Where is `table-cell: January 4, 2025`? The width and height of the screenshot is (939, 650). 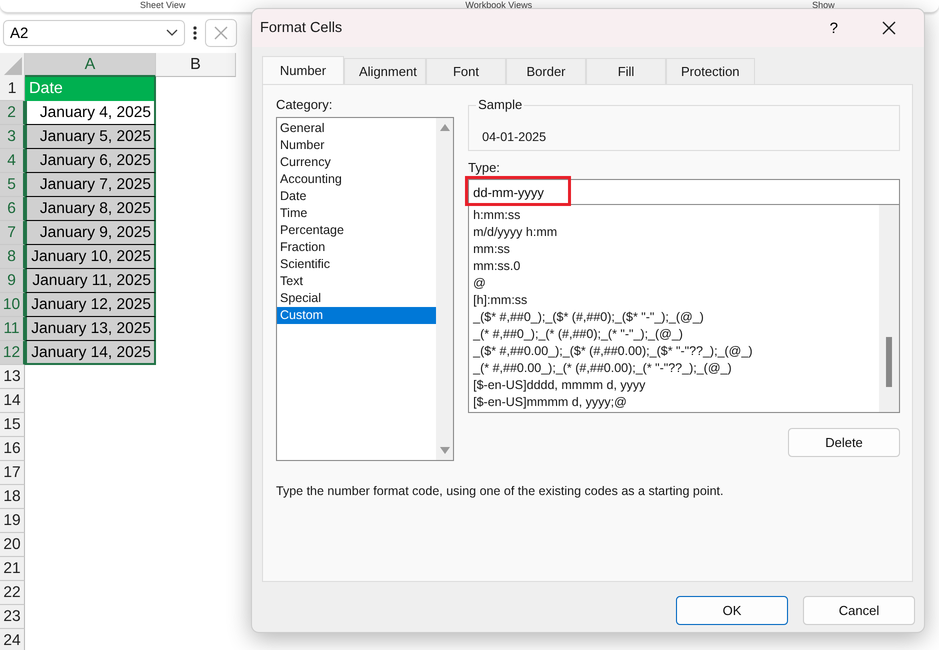 table-cell: January 4, 2025 is located at coordinates (90, 113).